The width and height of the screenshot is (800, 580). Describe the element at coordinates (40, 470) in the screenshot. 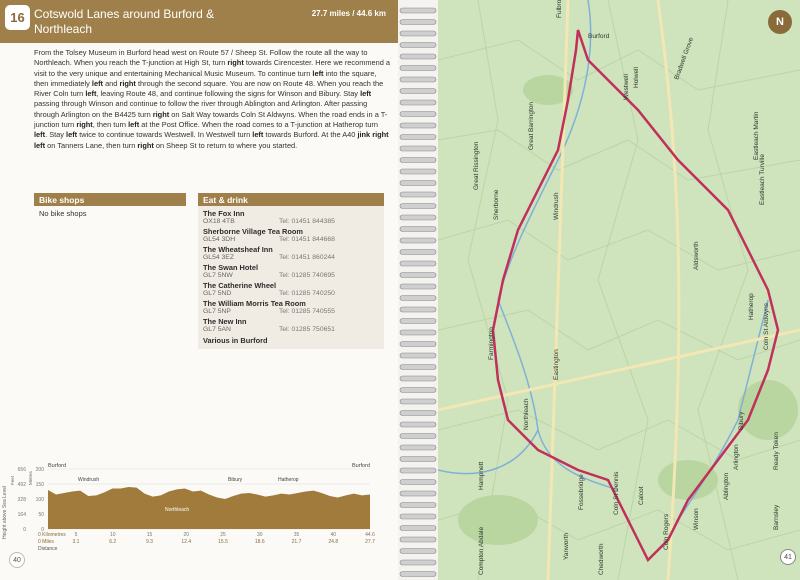

I see `profile-y-tick-m: 200` at that location.